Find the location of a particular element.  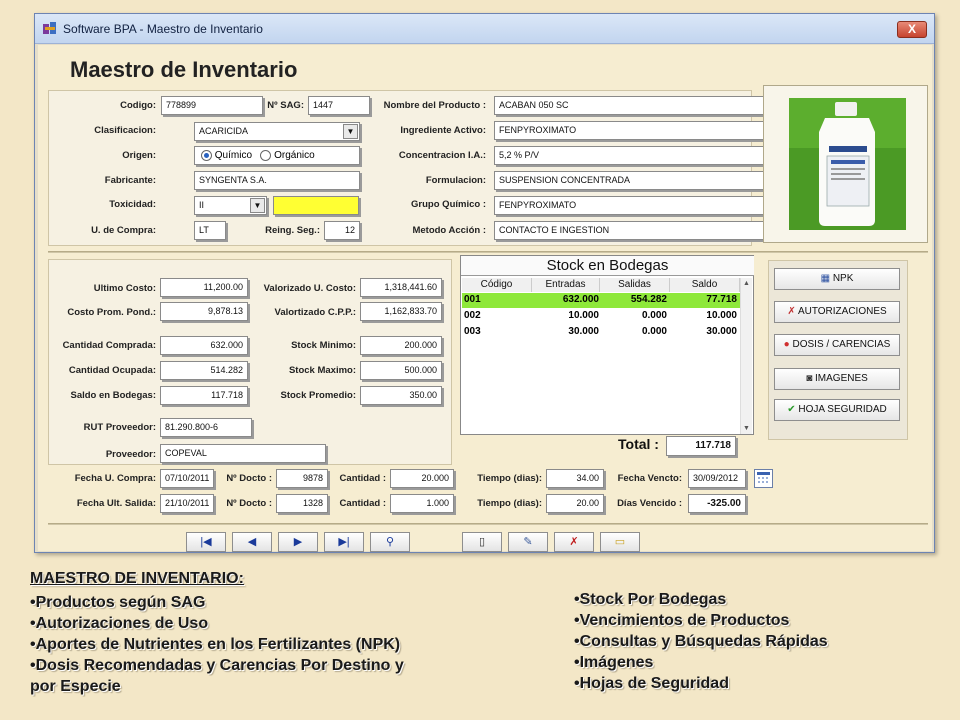

scroll-down-icon: ▼ is located at coordinates (746, 428).